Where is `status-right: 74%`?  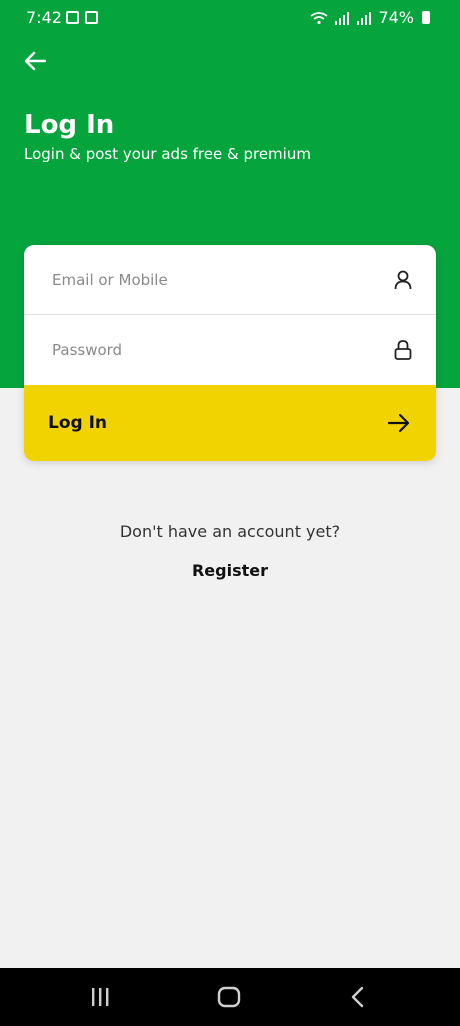 status-right: 74% is located at coordinates (370, 17).